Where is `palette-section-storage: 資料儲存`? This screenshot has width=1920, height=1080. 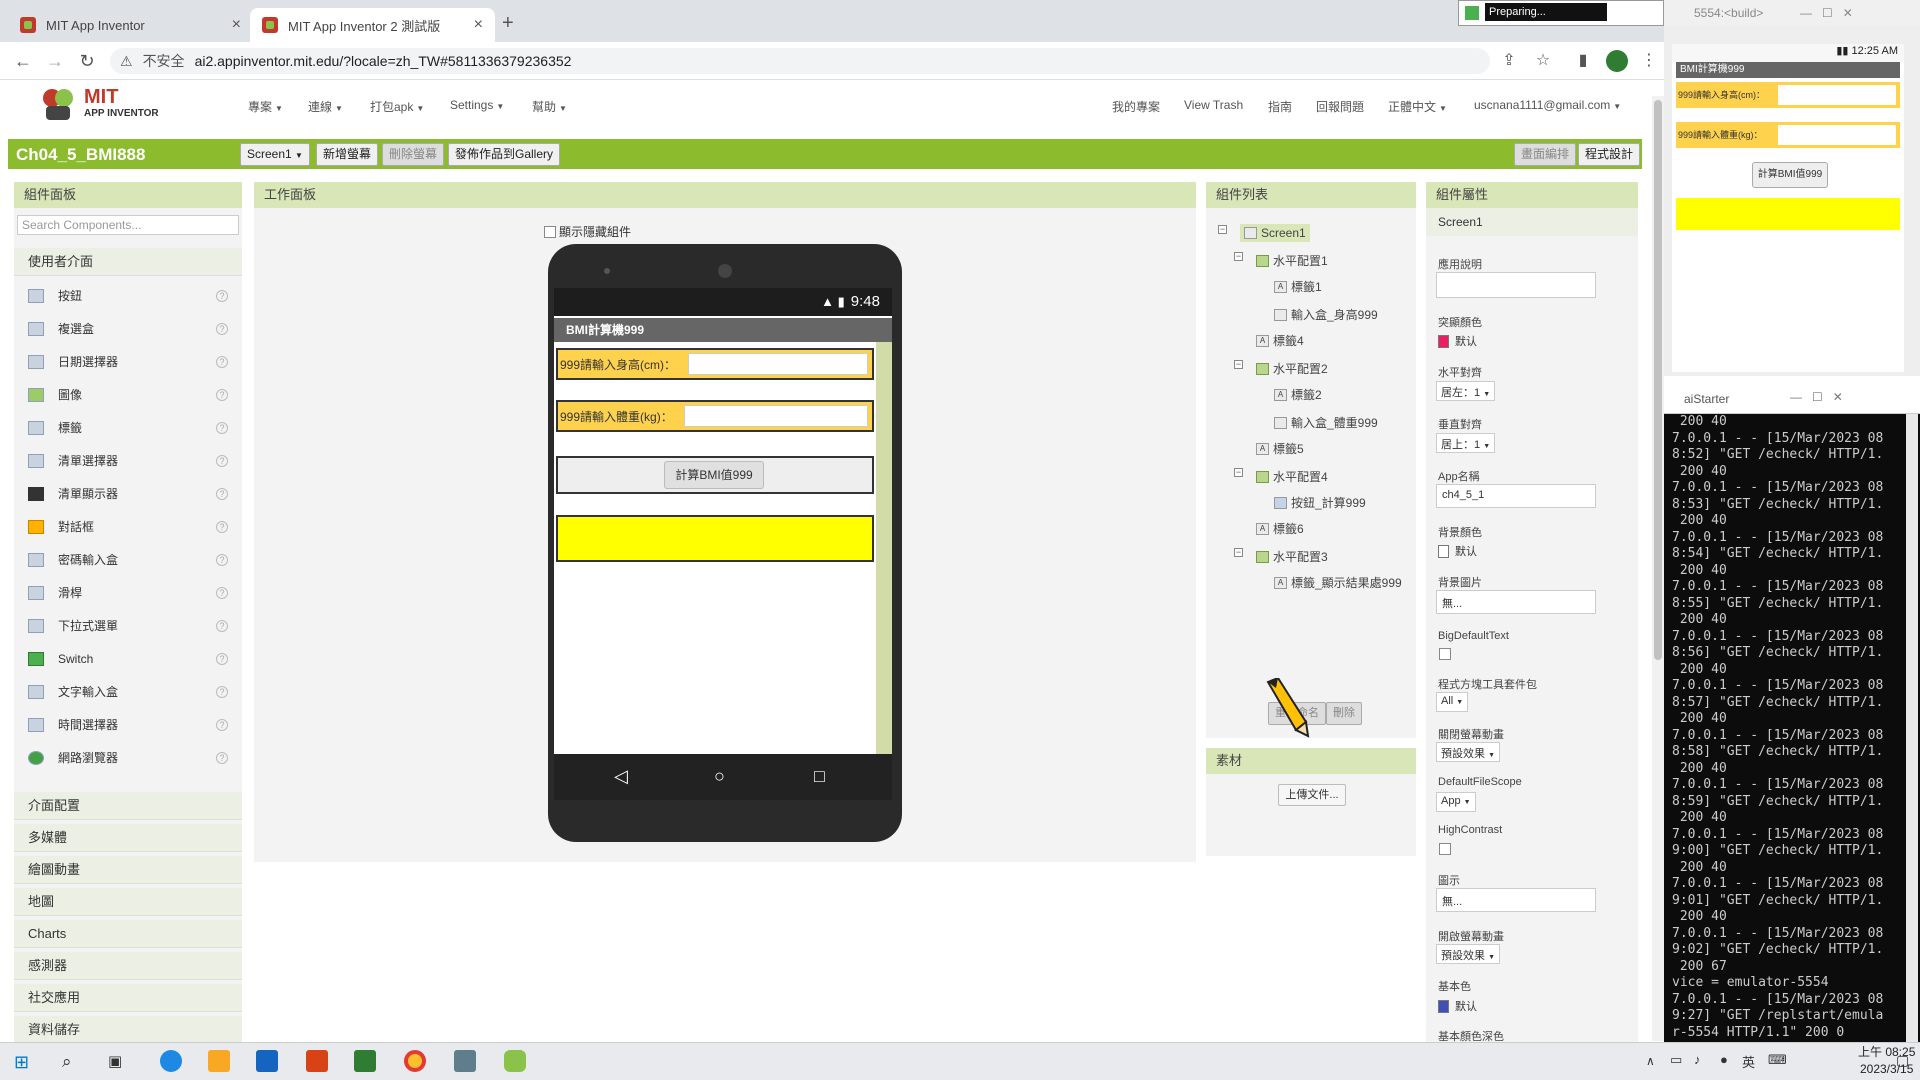
palette-section-storage: 資料儲存 is located at coordinates (128, 1030).